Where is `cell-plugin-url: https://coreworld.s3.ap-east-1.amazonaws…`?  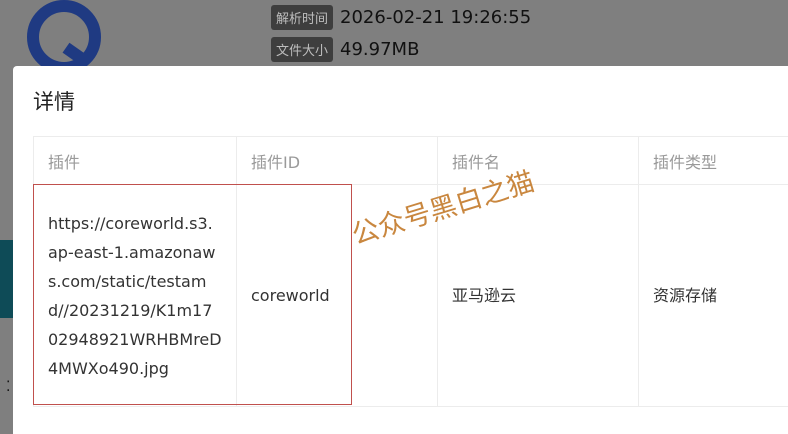 cell-plugin-url: https://coreworld.s3.ap-east-1.amazonaws… is located at coordinates (135, 295).